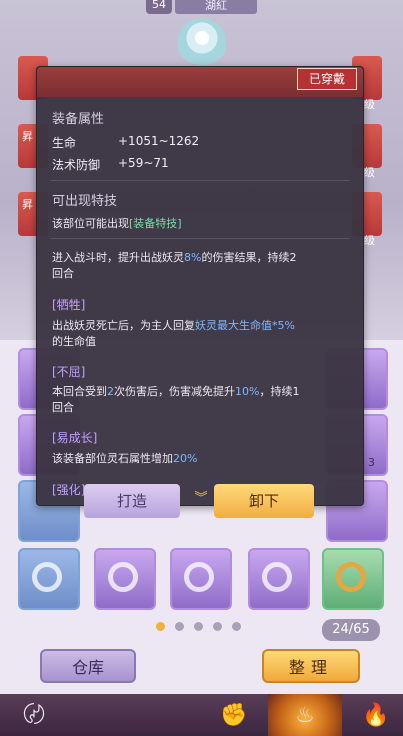  I want to click on skill-entry-4: 该装备部位灵石属性增加20%, so click(125, 458).